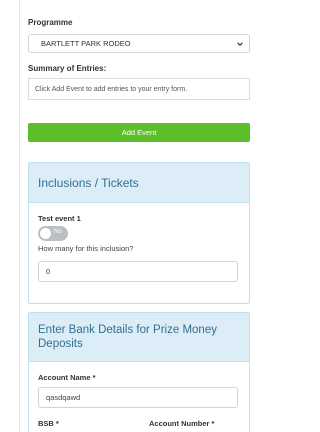 Image resolution: width=320 pixels, height=432 pixels. I want to click on page-left-border, so click(19, 216).